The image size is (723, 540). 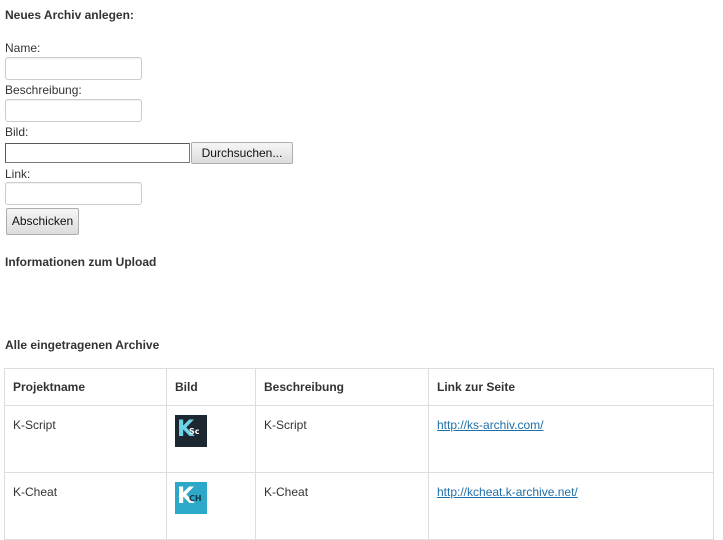 I want to click on row-image-cell: K CH, so click(x=211, y=506).